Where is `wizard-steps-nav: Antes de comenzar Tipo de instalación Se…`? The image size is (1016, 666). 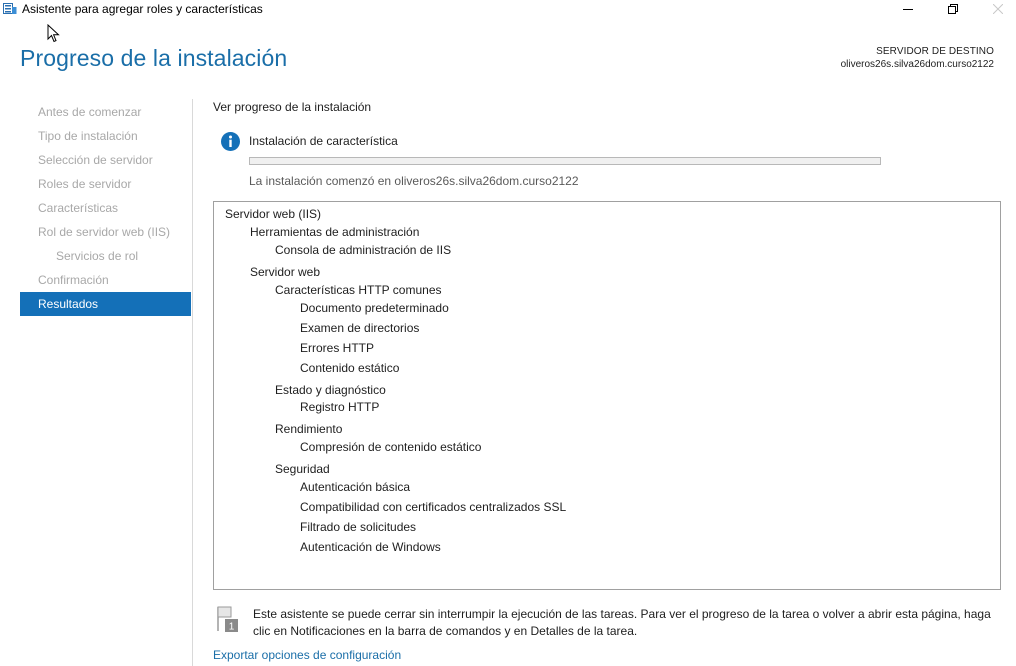
wizard-steps-nav: Antes de comenzar Tipo de instalación Se… is located at coordinates (105, 208).